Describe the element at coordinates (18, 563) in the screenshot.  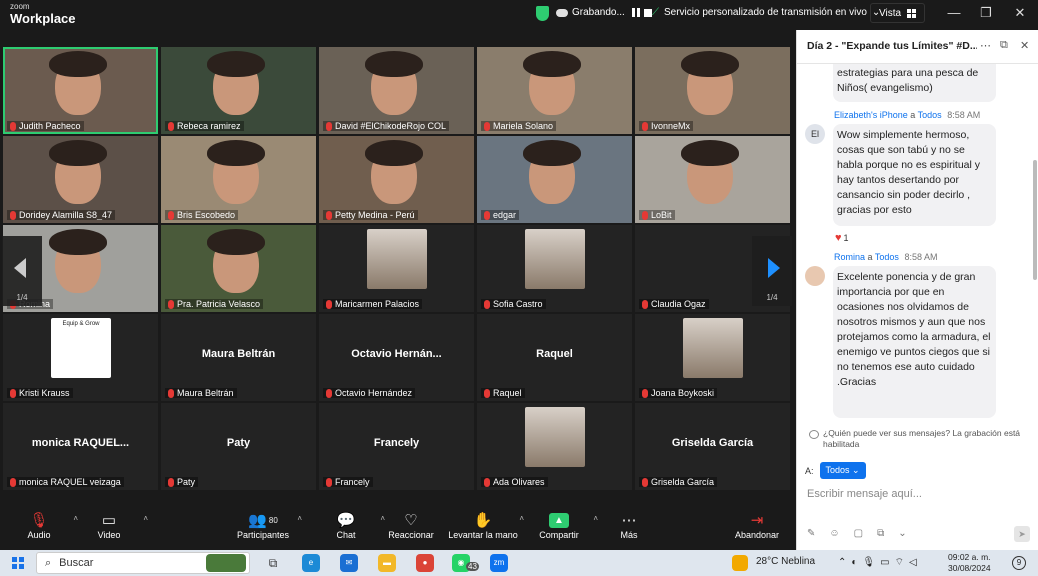
I see `windows-start-icon` at that location.